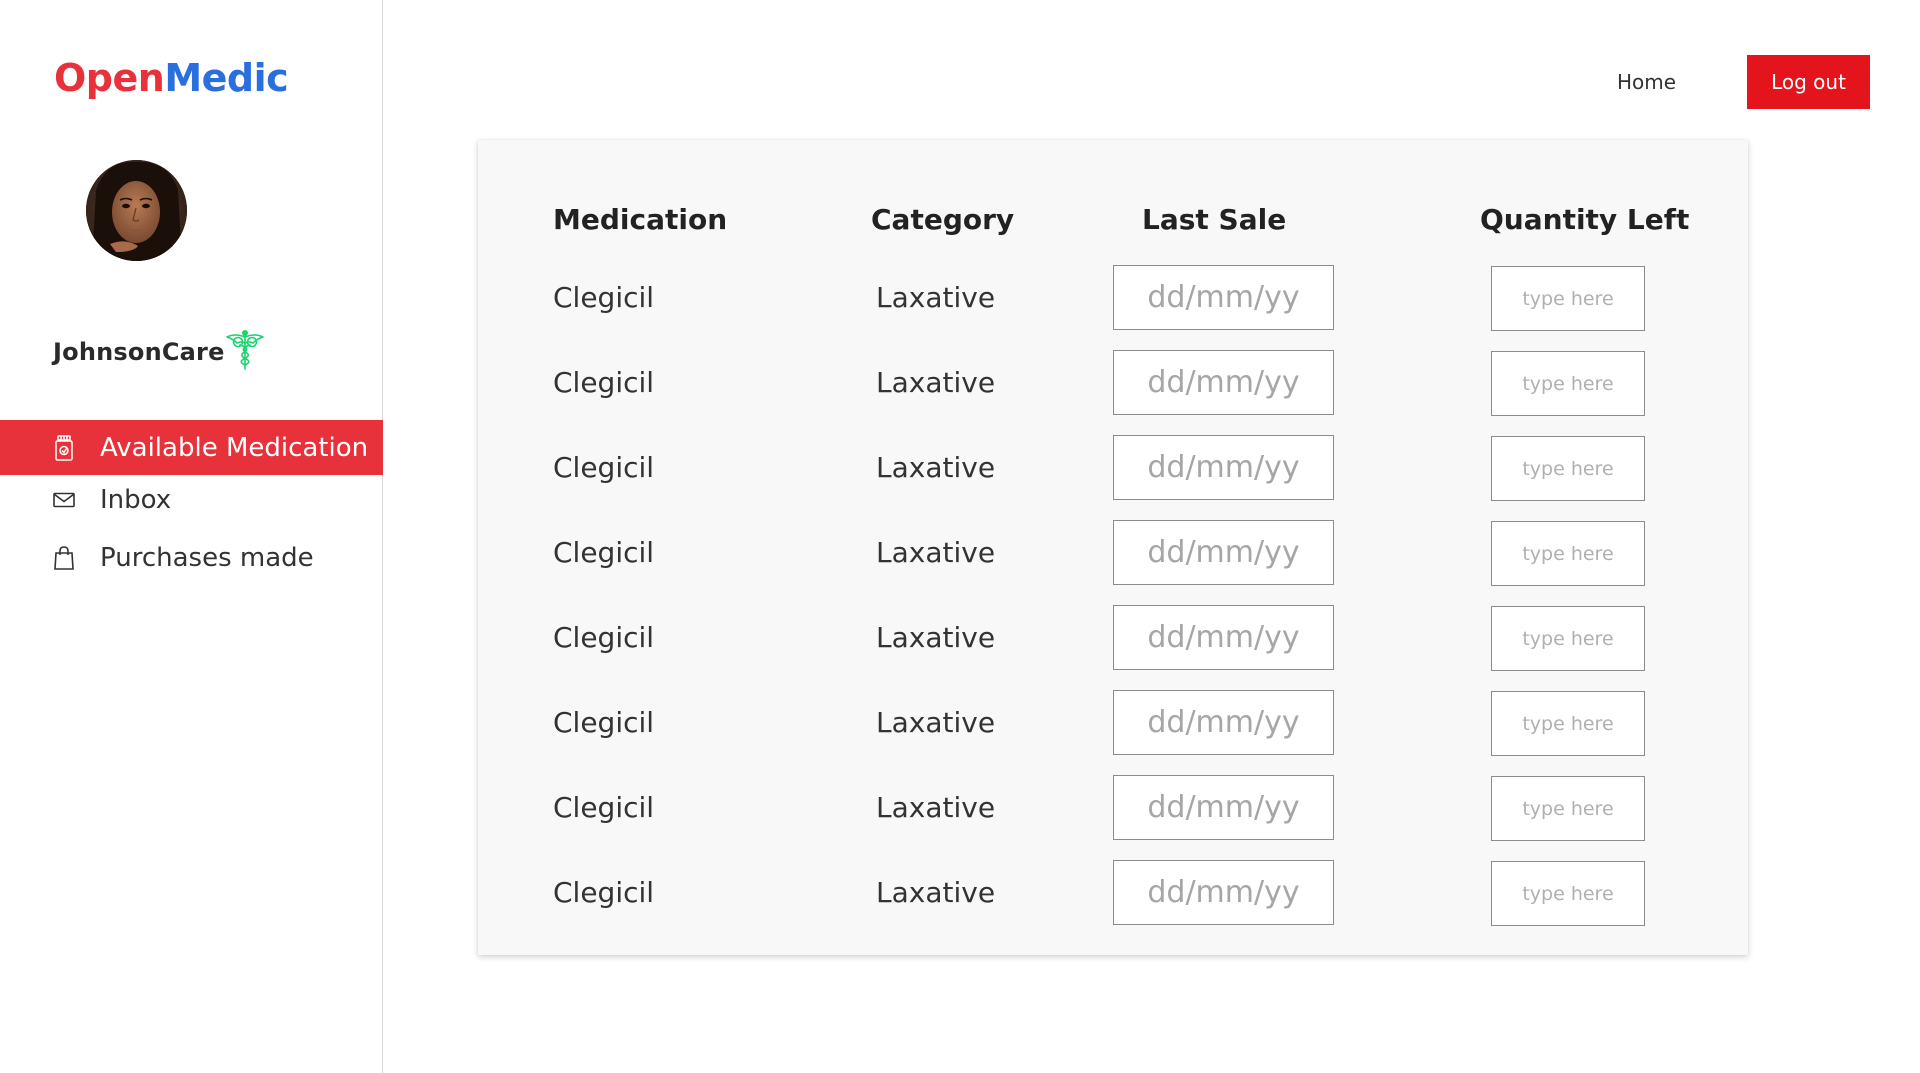  I want to click on brand-logo-part1: Open, so click(109, 78).